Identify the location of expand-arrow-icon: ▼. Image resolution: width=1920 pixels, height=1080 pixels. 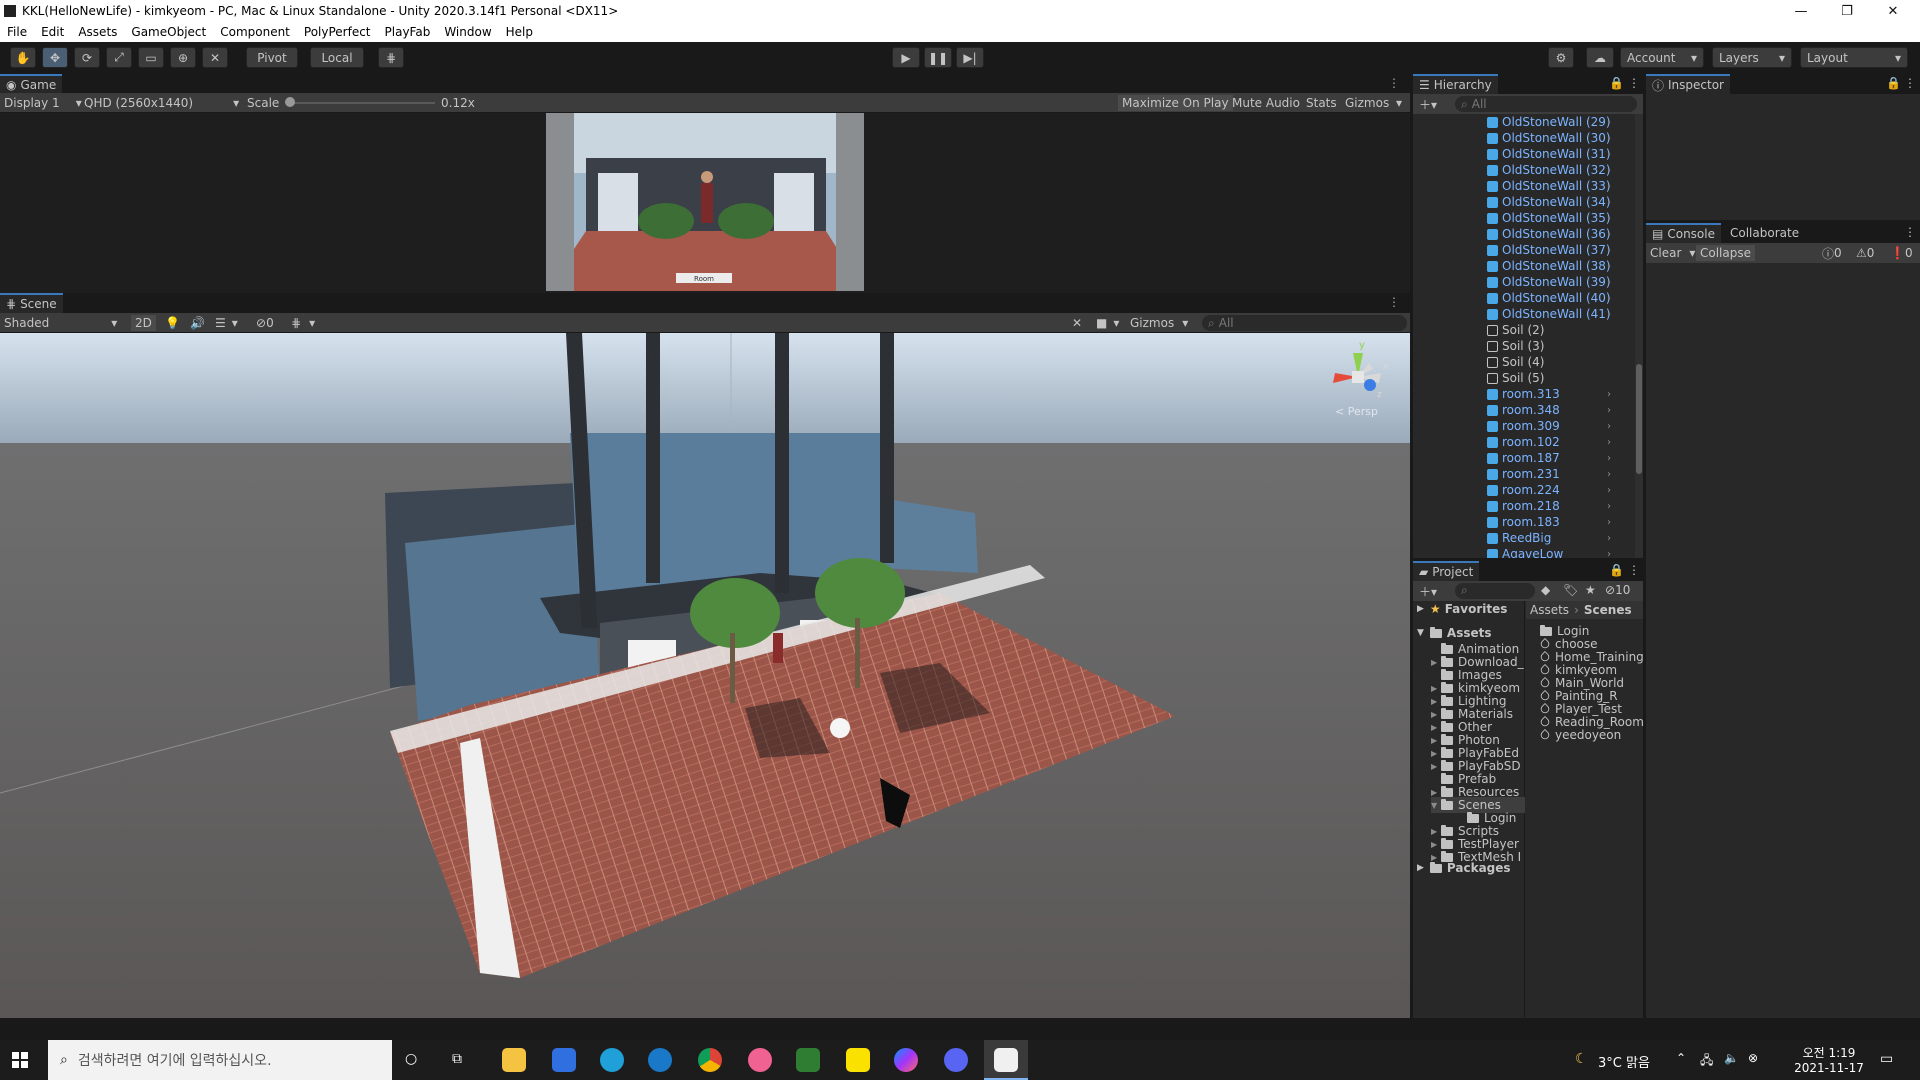
(1436, 805).